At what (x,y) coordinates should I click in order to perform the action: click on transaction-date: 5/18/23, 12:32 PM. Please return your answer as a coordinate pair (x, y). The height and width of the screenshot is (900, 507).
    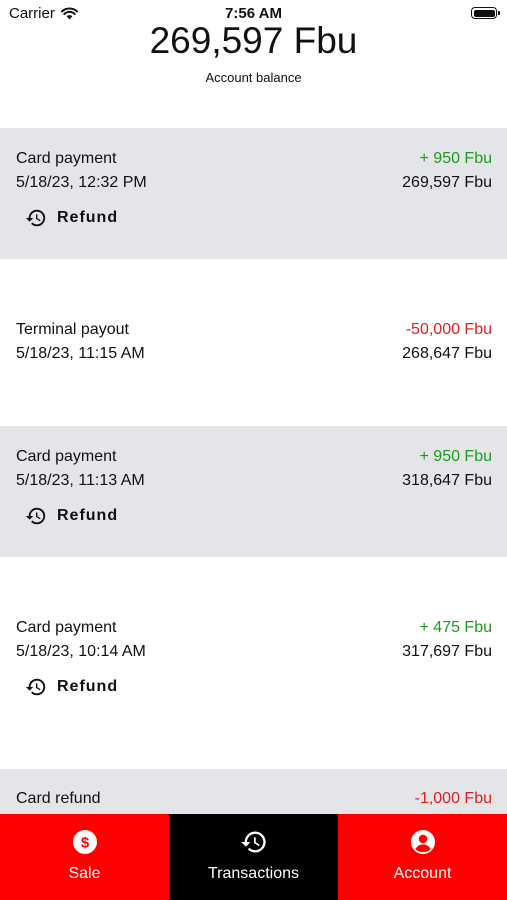
    Looking at the image, I should click on (81, 182).